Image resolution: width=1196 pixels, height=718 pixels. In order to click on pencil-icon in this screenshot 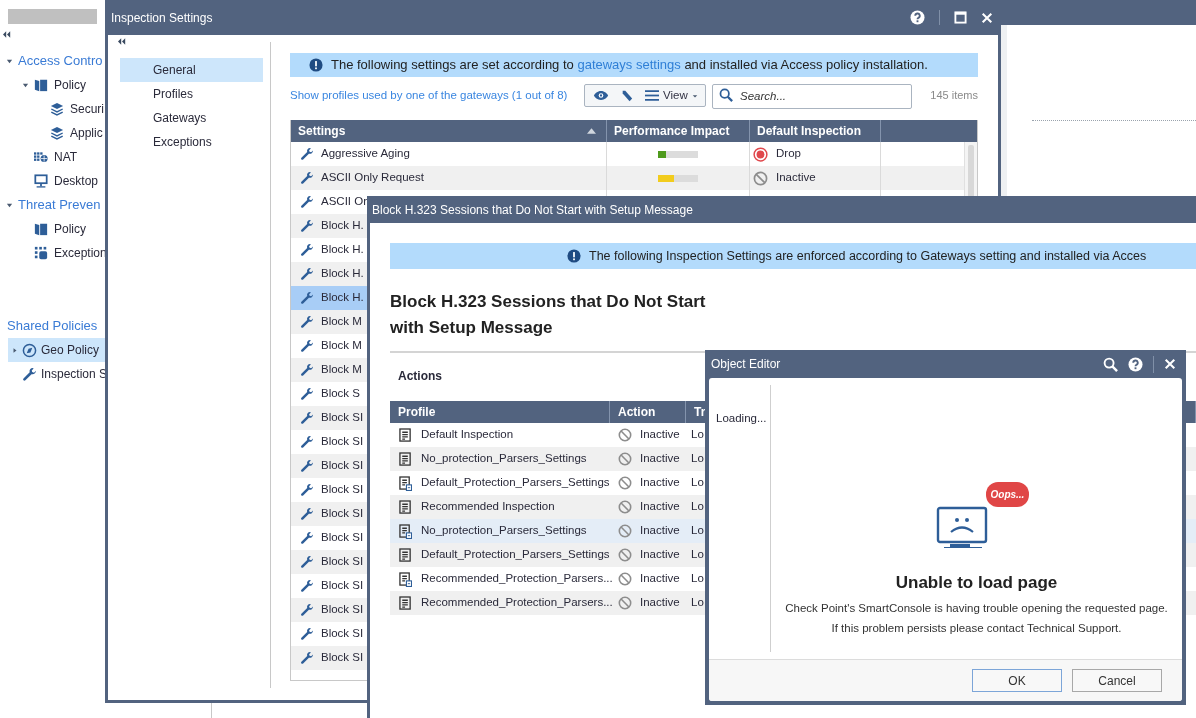, I will do `click(627, 95)`.